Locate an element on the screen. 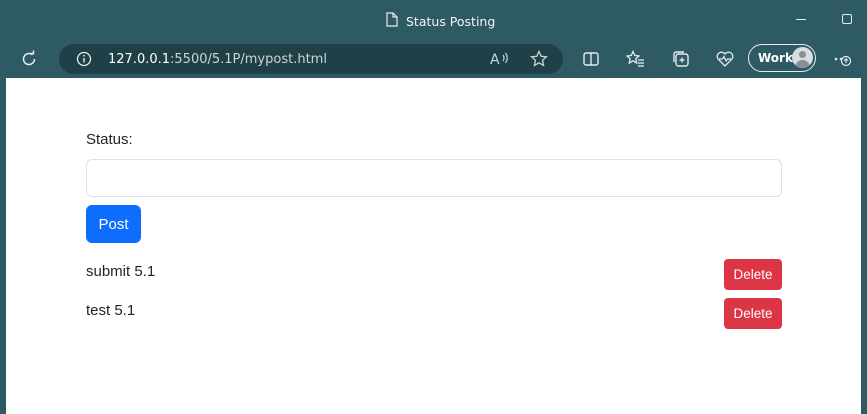  minimize-button is located at coordinates (801, 19).